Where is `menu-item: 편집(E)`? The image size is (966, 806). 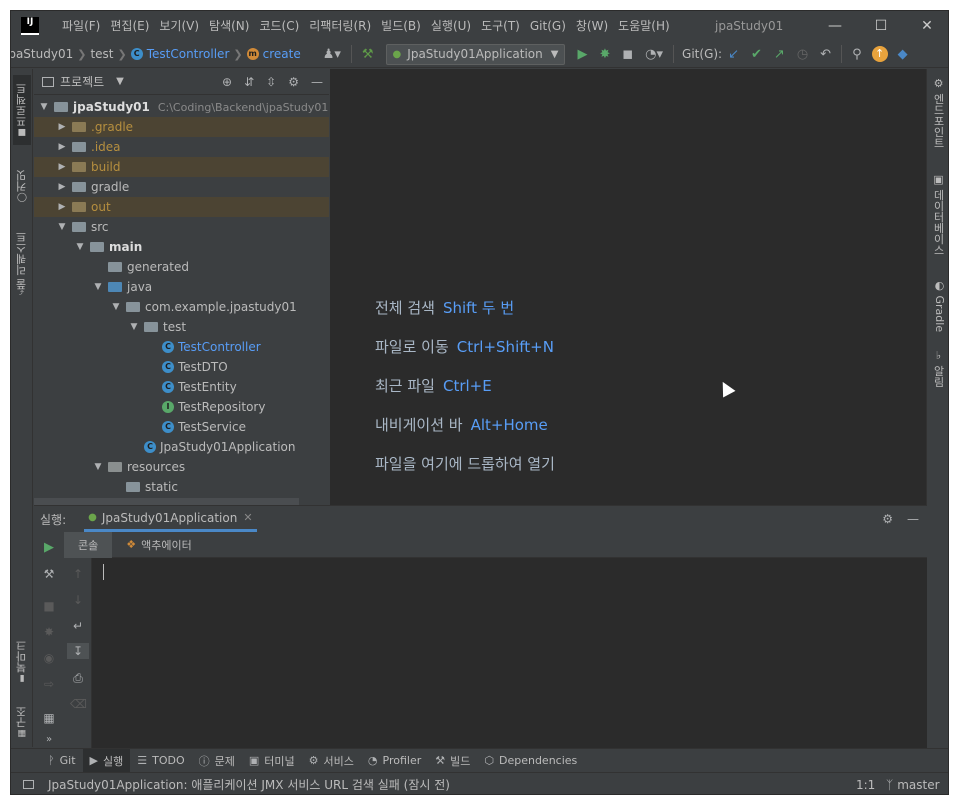
menu-item: 편집(E) is located at coordinates (129, 26).